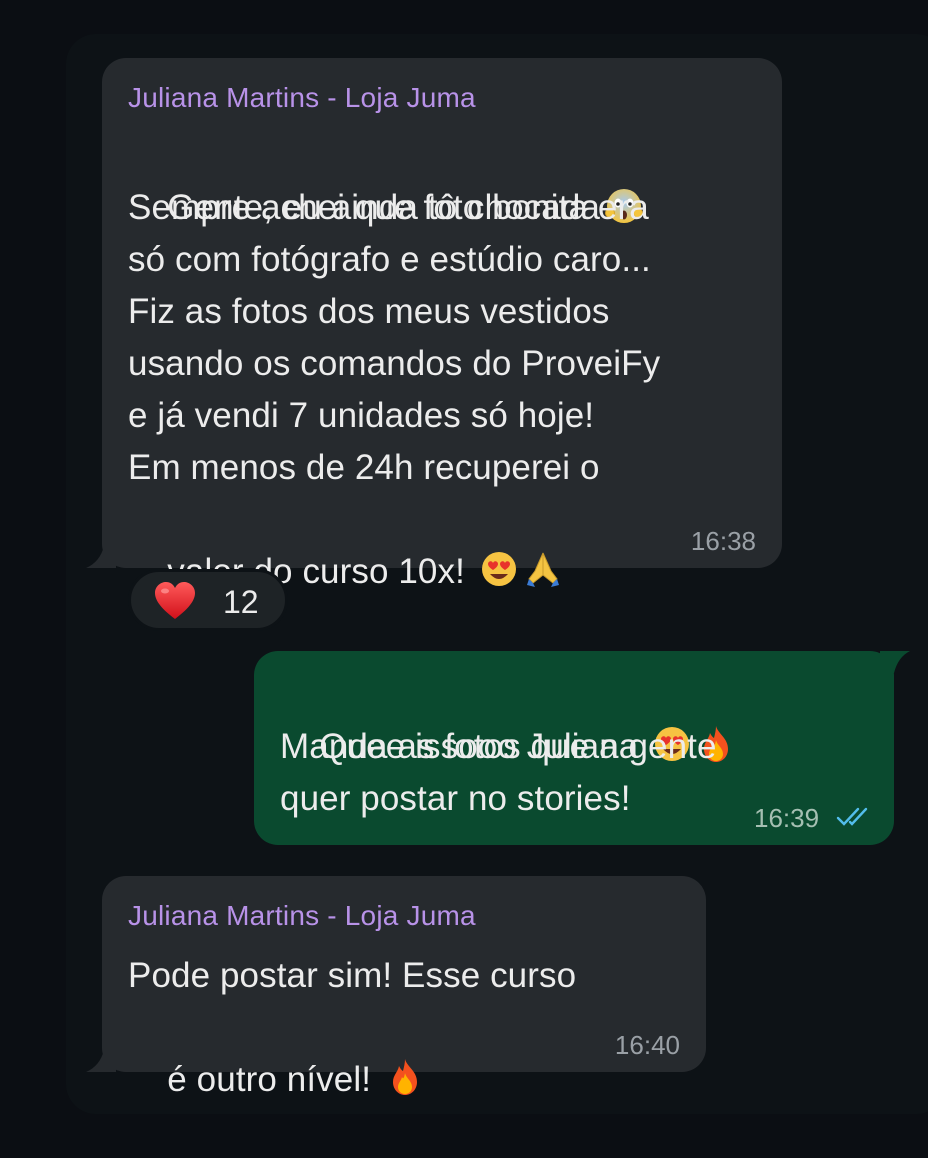 Image resolution: width=928 pixels, height=1158 pixels. What do you see at coordinates (388, 207) in the screenshot?
I see `message-line: Sempre achei que foto bonita era` at bounding box center [388, 207].